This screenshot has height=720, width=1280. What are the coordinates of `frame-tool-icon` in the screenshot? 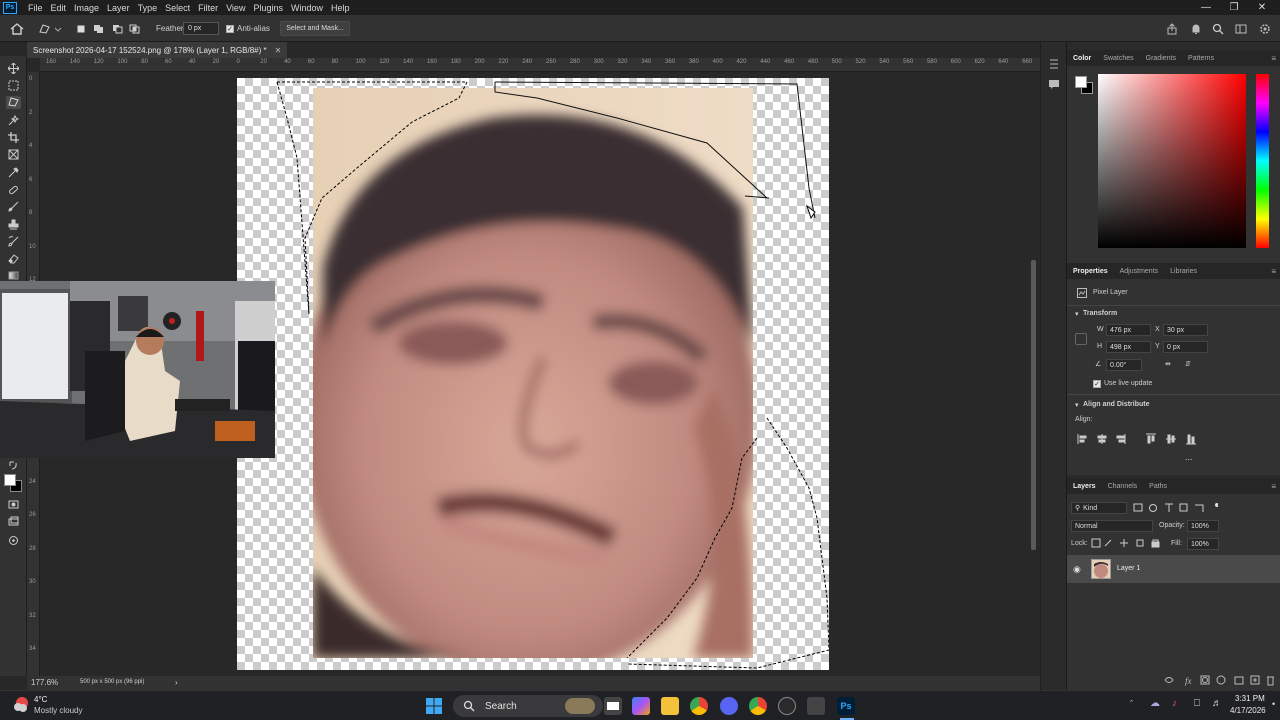 It's located at (13, 154).